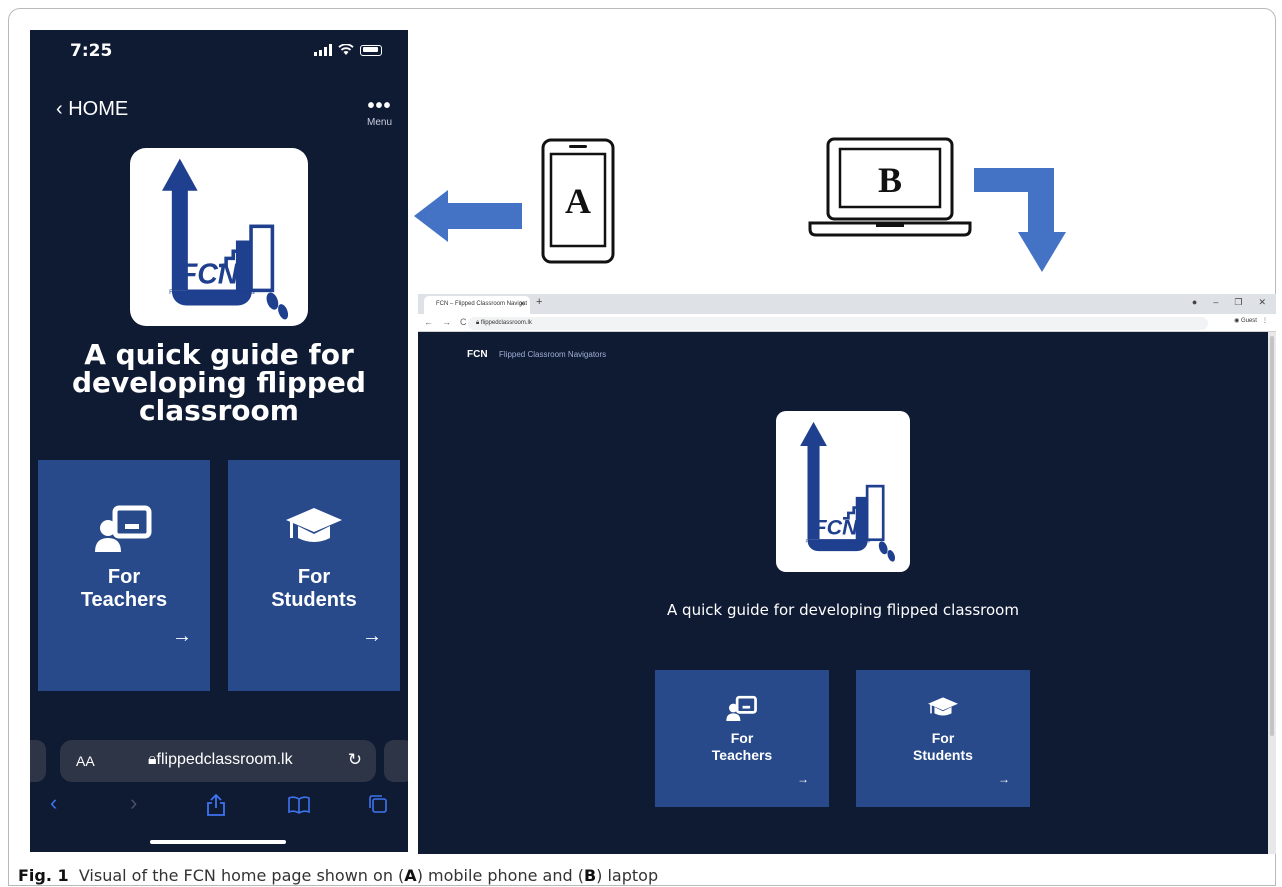 Image resolution: width=1282 pixels, height=887 pixels. Describe the element at coordinates (506, 323) in the screenshot. I see `address-url: flippedclassroom.lk` at that location.